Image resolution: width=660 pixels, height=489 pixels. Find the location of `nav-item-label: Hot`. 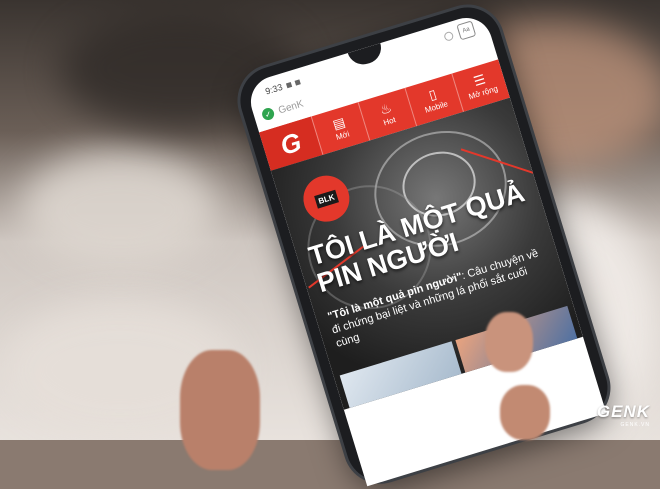

nav-item-label: Hot is located at coordinates (389, 121).